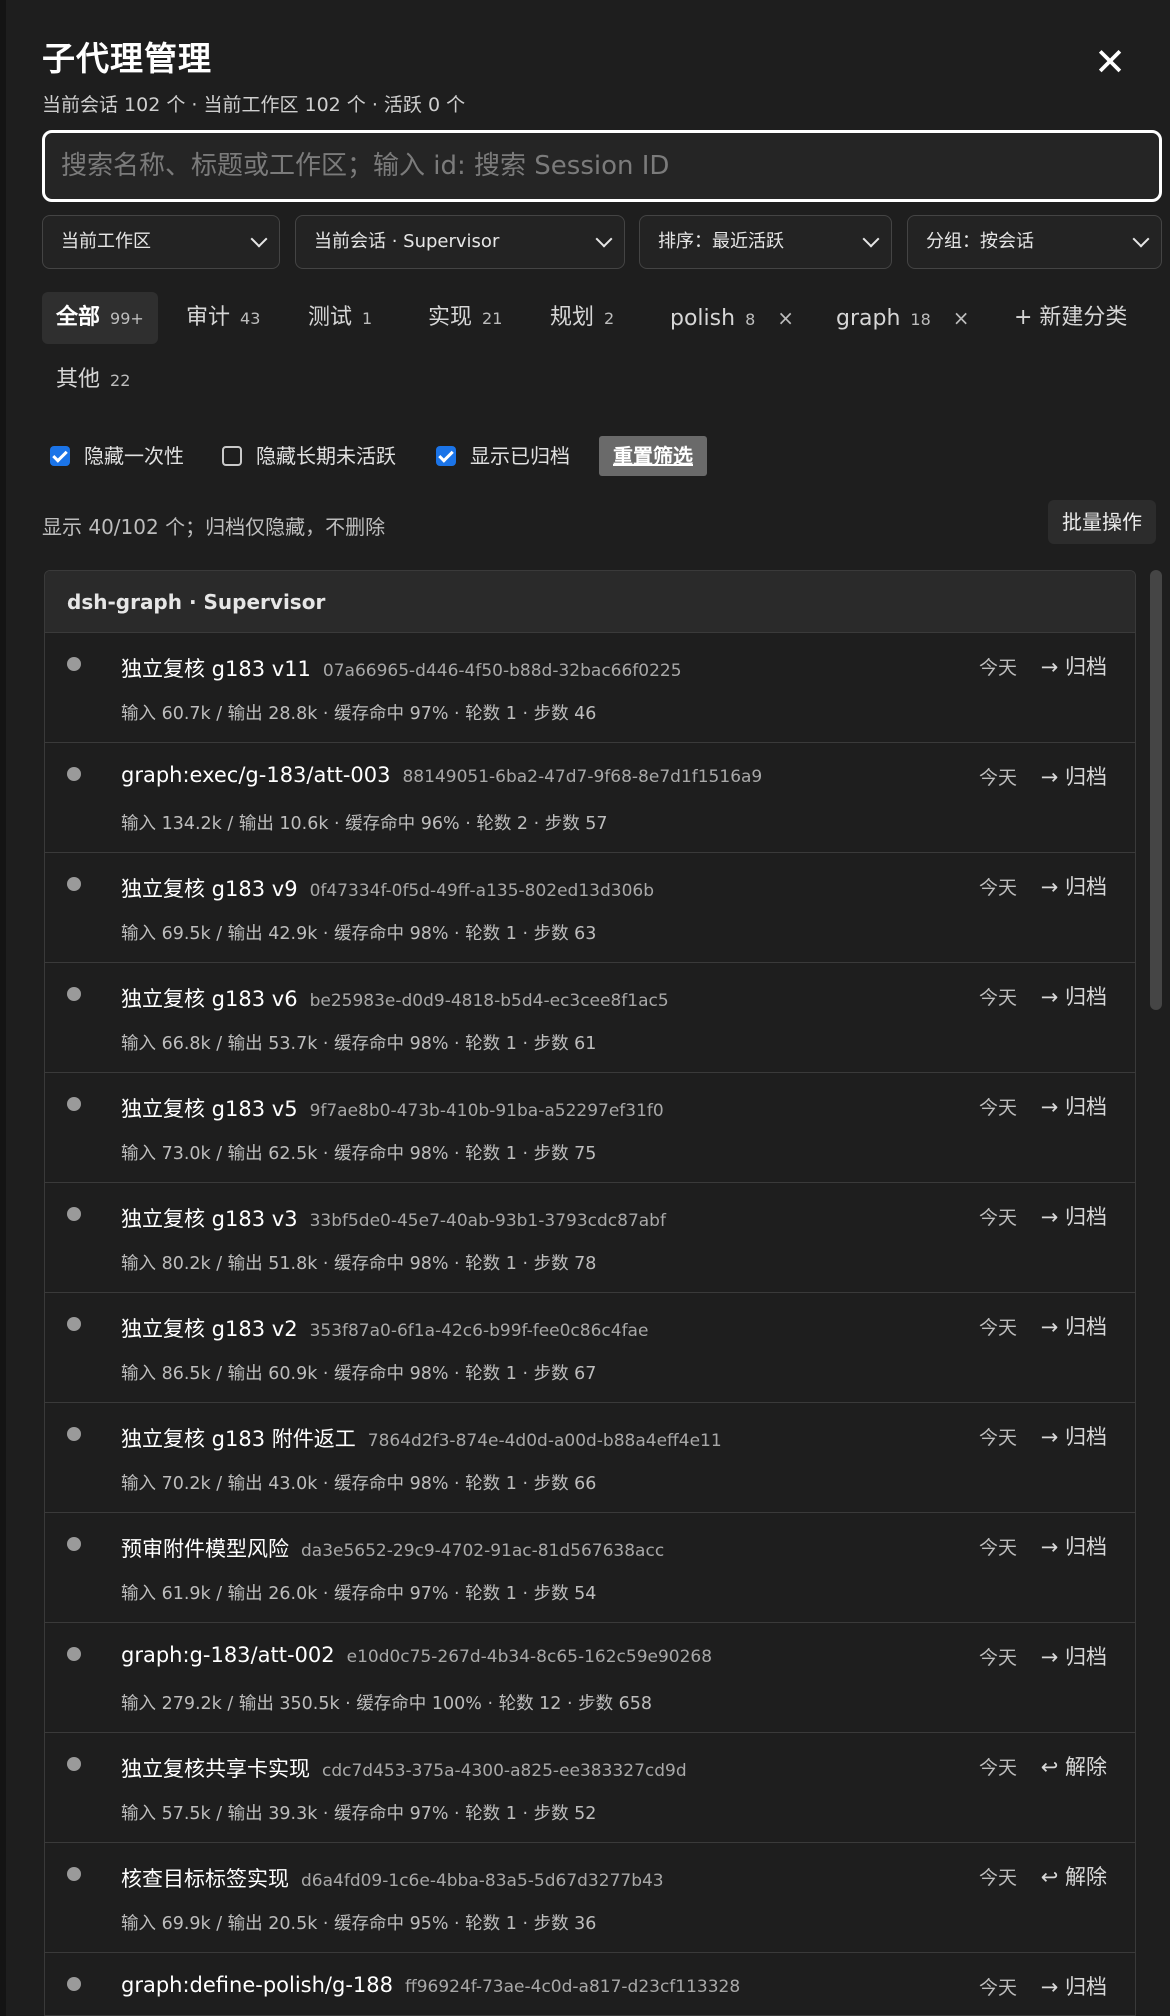 The height and width of the screenshot is (2016, 1170). I want to click on tab-audit: 审计 43, so click(223, 318).